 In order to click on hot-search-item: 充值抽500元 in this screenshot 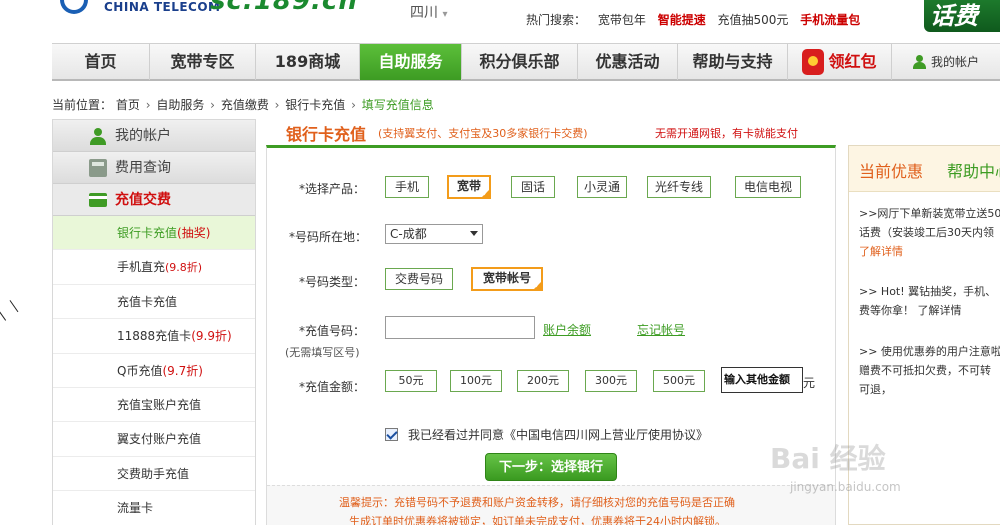, I will do `click(753, 20)`.